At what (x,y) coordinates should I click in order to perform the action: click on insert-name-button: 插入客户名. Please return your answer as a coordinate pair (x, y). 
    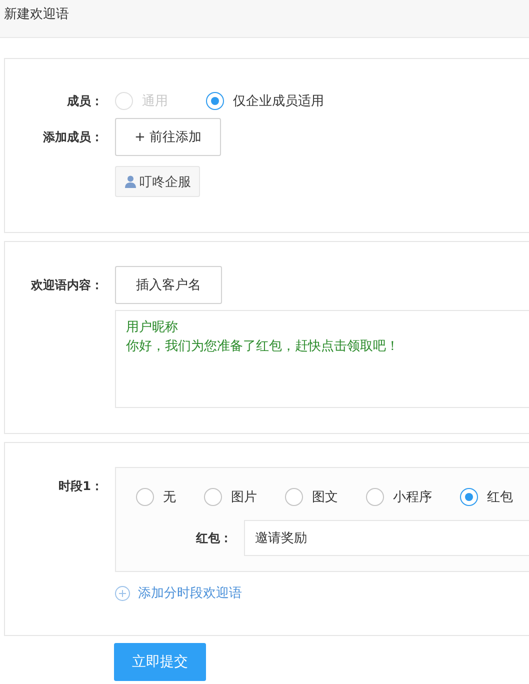
    Looking at the image, I should click on (168, 285).